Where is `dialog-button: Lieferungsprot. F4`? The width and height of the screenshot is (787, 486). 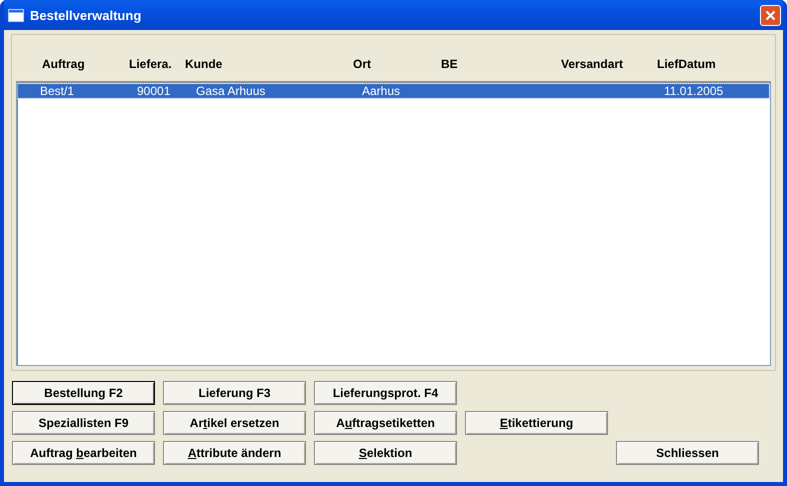 dialog-button: Lieferungsprot. F4 is located at coordinates (385, 393).